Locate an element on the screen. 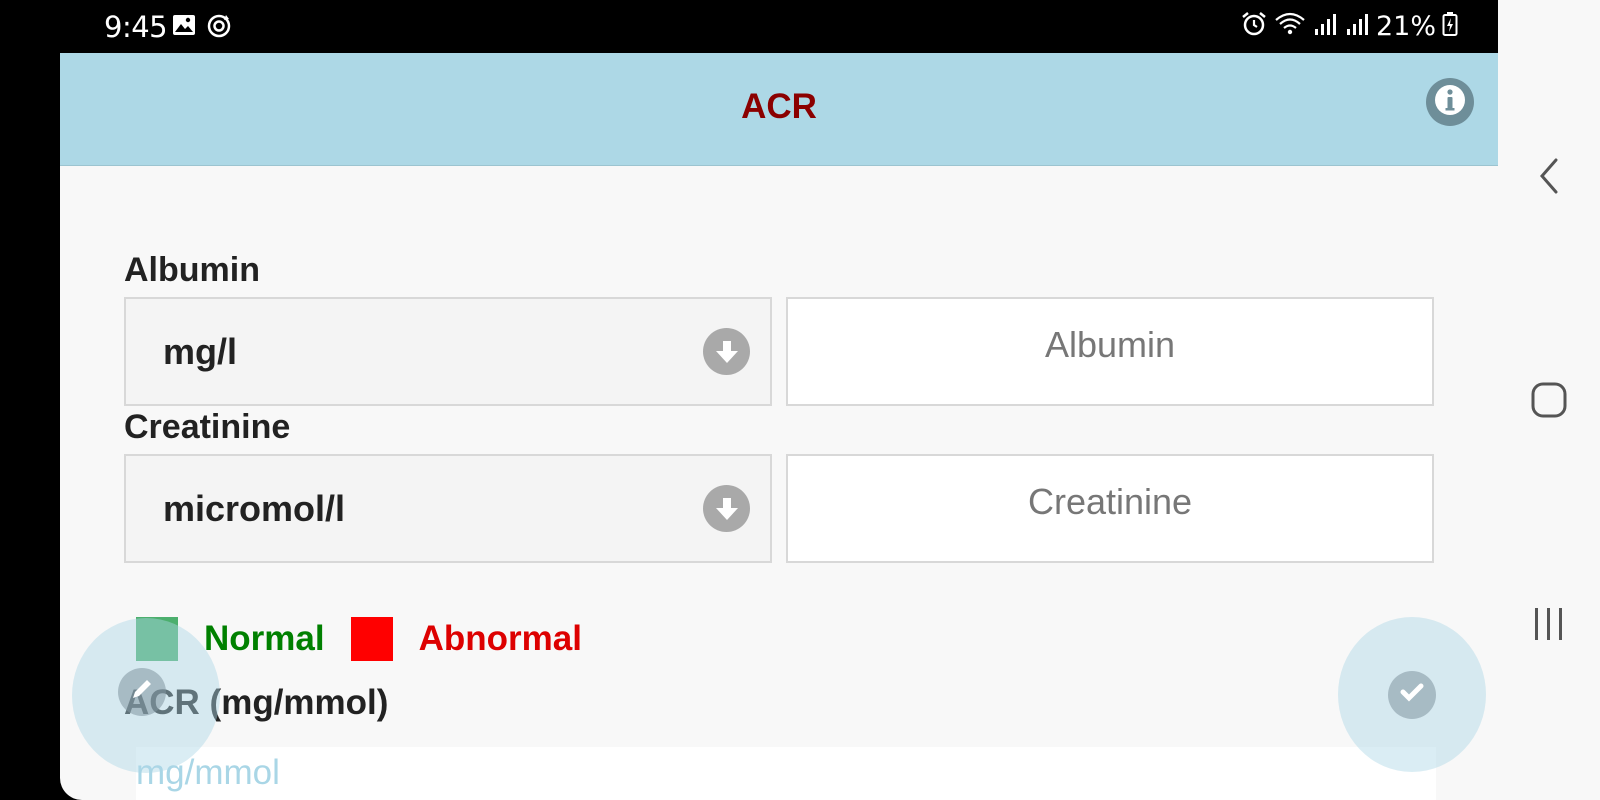 Image resolution: width=1600 pixels, height=800 pixels. pencil-icon is located at coordinates (142, 691).